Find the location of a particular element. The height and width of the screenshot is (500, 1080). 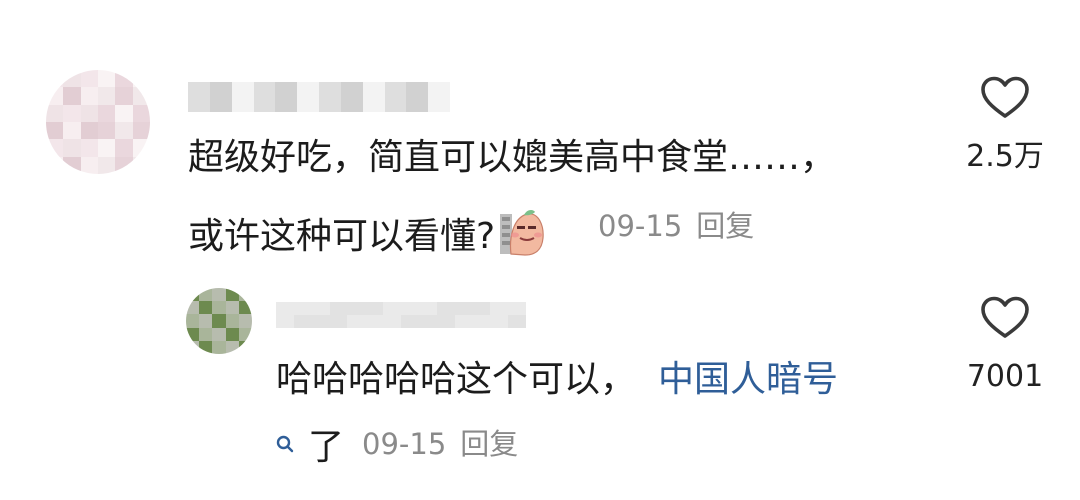

comment-meta: 09-15 回复 is located at coordinates (676, 226).